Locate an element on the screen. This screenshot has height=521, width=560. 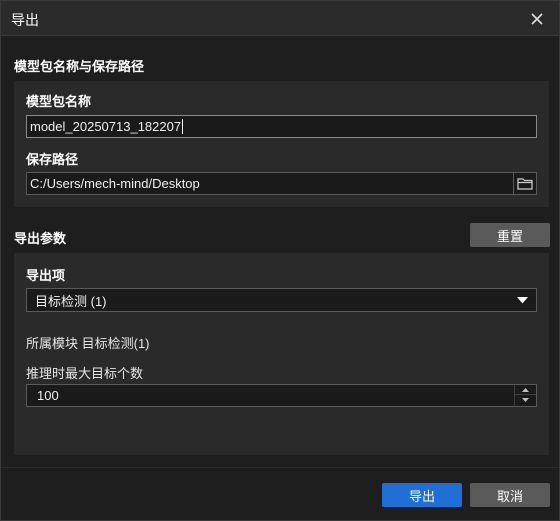
spinbox-up-button is located at coordinates (525, 390).